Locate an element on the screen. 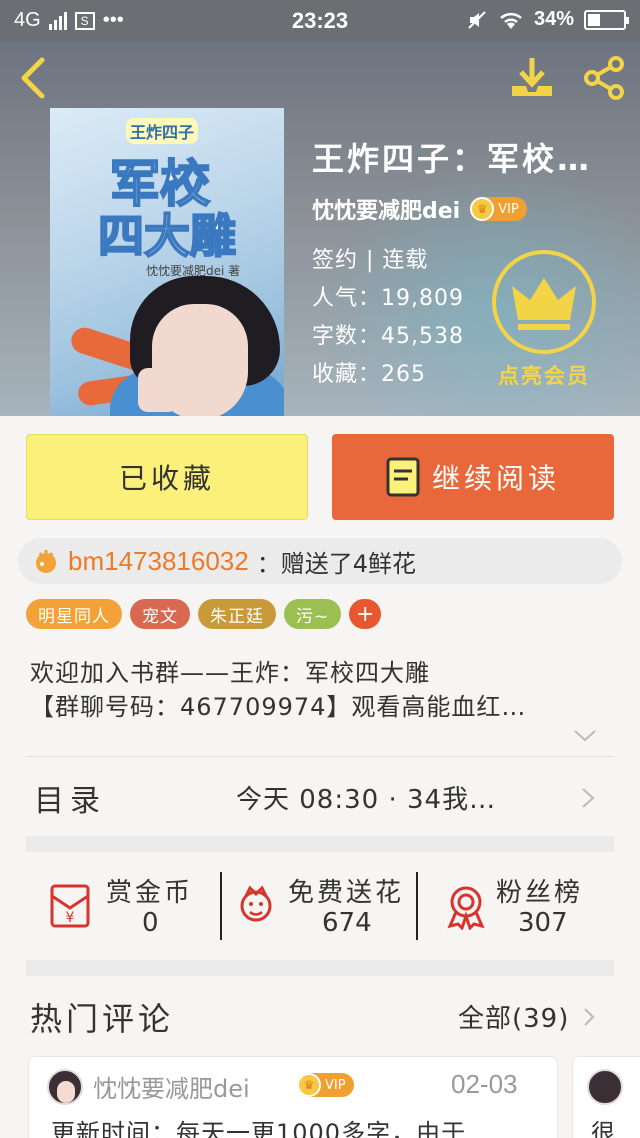 Image resolution: width=640 pixels, height=1138 pixels. vip-member-label: 点亮会员 is located at coordinates (544, 375).